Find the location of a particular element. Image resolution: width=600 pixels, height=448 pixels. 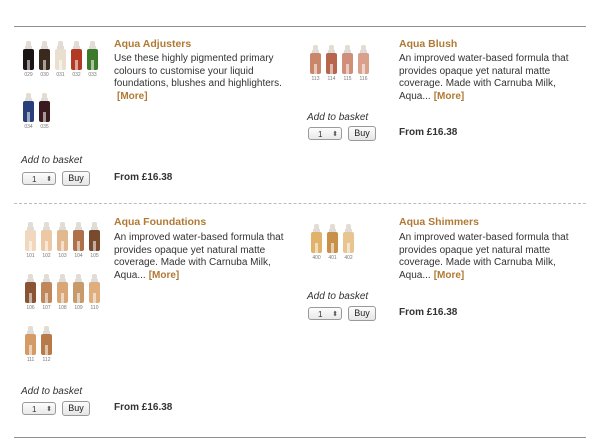

quantity-value: 1 is located at coordinates (320, 314).